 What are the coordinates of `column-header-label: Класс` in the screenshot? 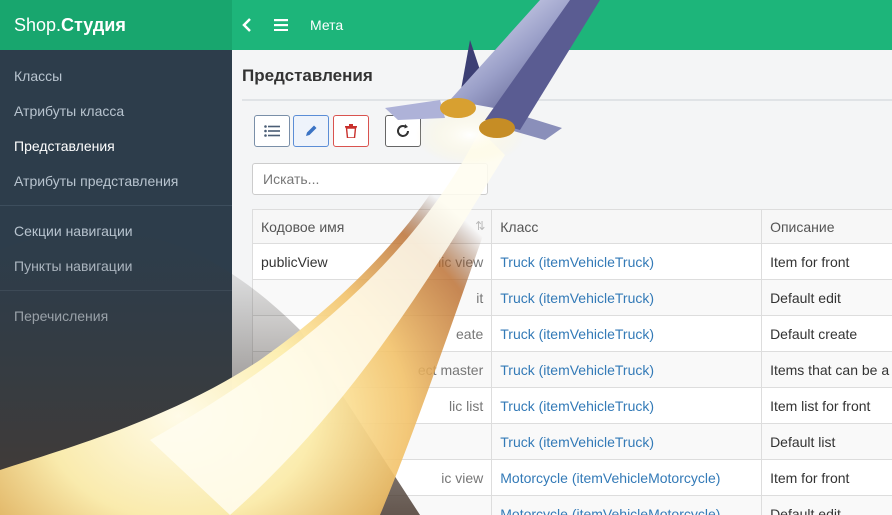 It's located at (519, 226).